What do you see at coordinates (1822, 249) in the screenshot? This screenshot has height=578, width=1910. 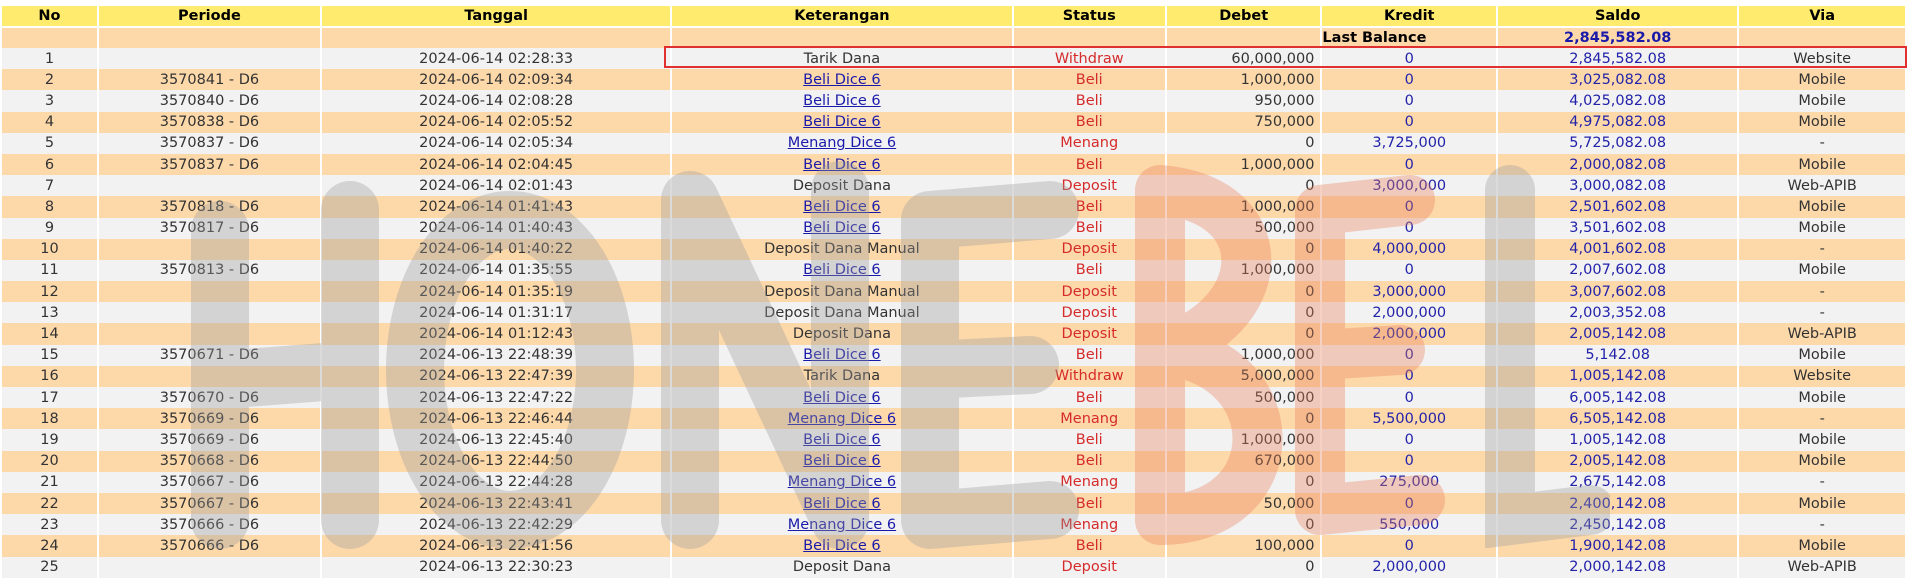 I see `cell-via: -` at bounding box center [1822, 249].